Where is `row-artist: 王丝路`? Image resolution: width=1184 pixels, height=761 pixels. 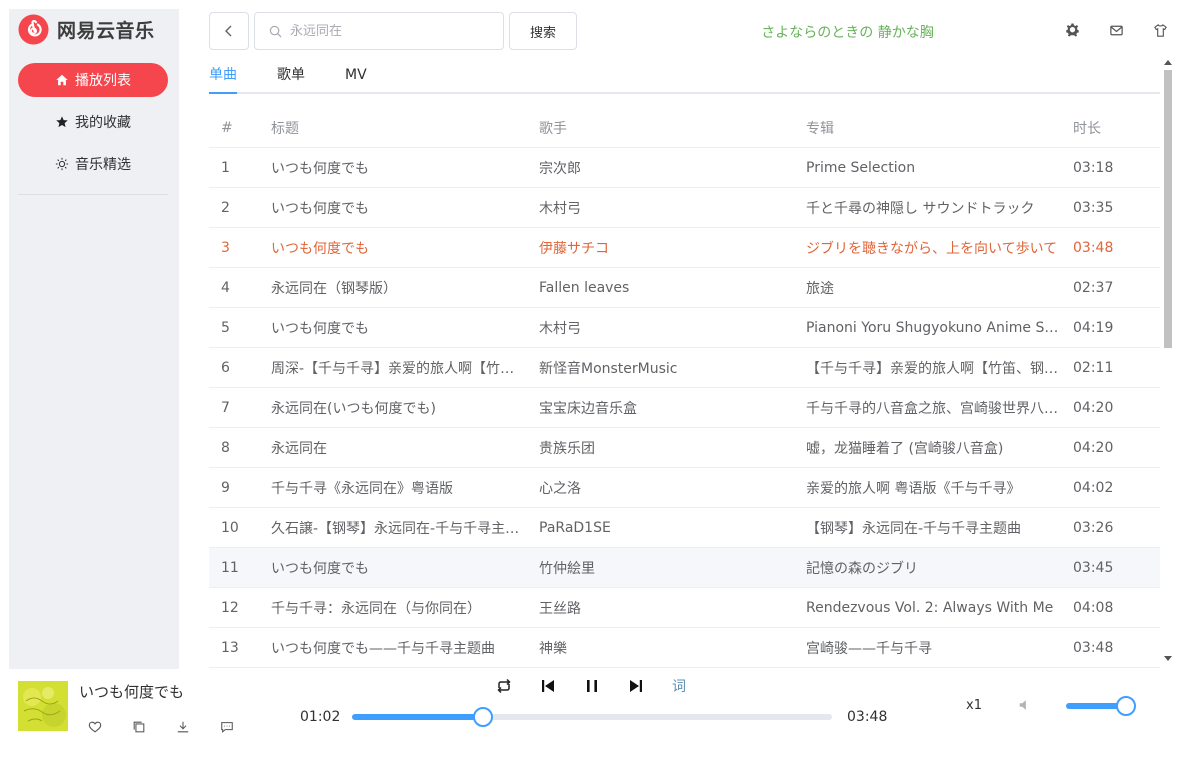
row-artist: 王丝路 is located at coordinates (672, 608).